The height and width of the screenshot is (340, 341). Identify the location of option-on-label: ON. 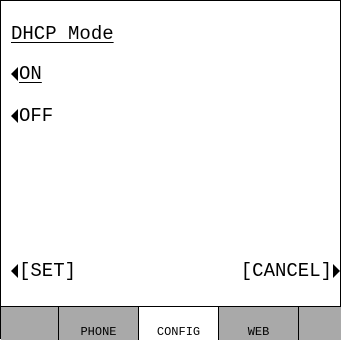
(30, 74).